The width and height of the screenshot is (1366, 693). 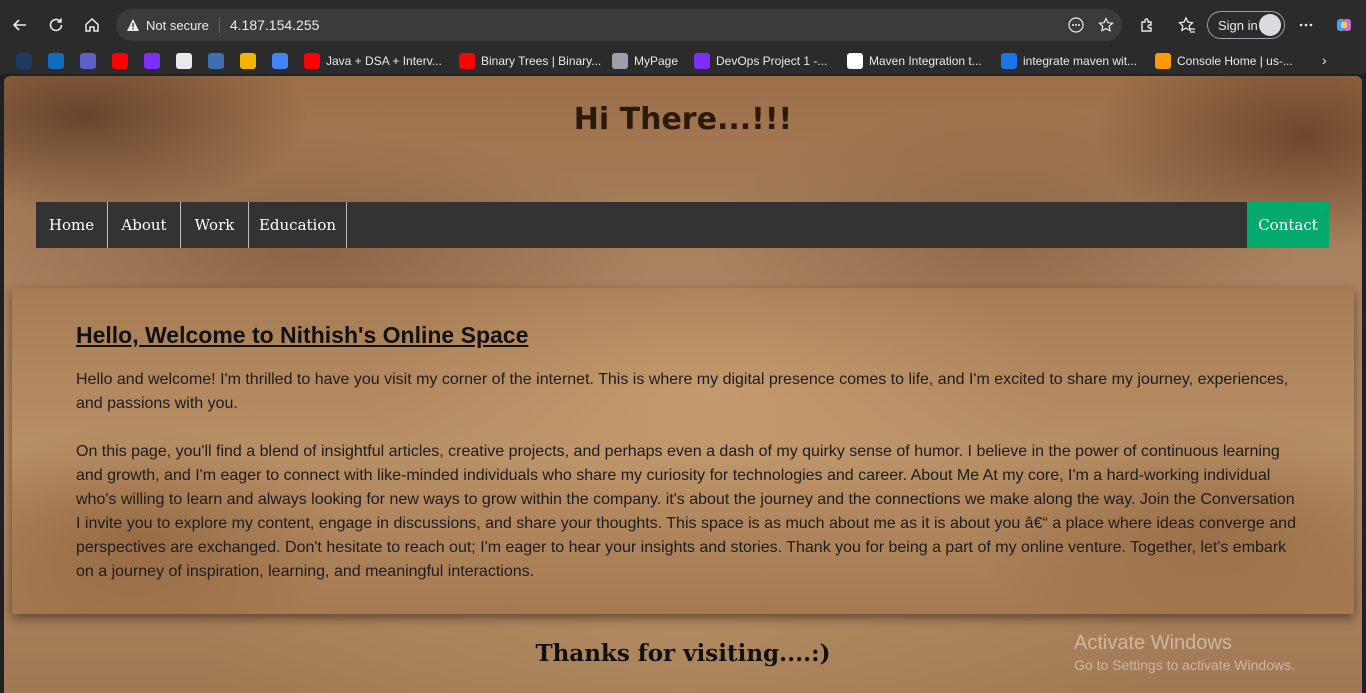 What do you see at coordinates (215, 225) in the screenshot?
I see `nav-item-work: Work` at bounding box center [215, 225].